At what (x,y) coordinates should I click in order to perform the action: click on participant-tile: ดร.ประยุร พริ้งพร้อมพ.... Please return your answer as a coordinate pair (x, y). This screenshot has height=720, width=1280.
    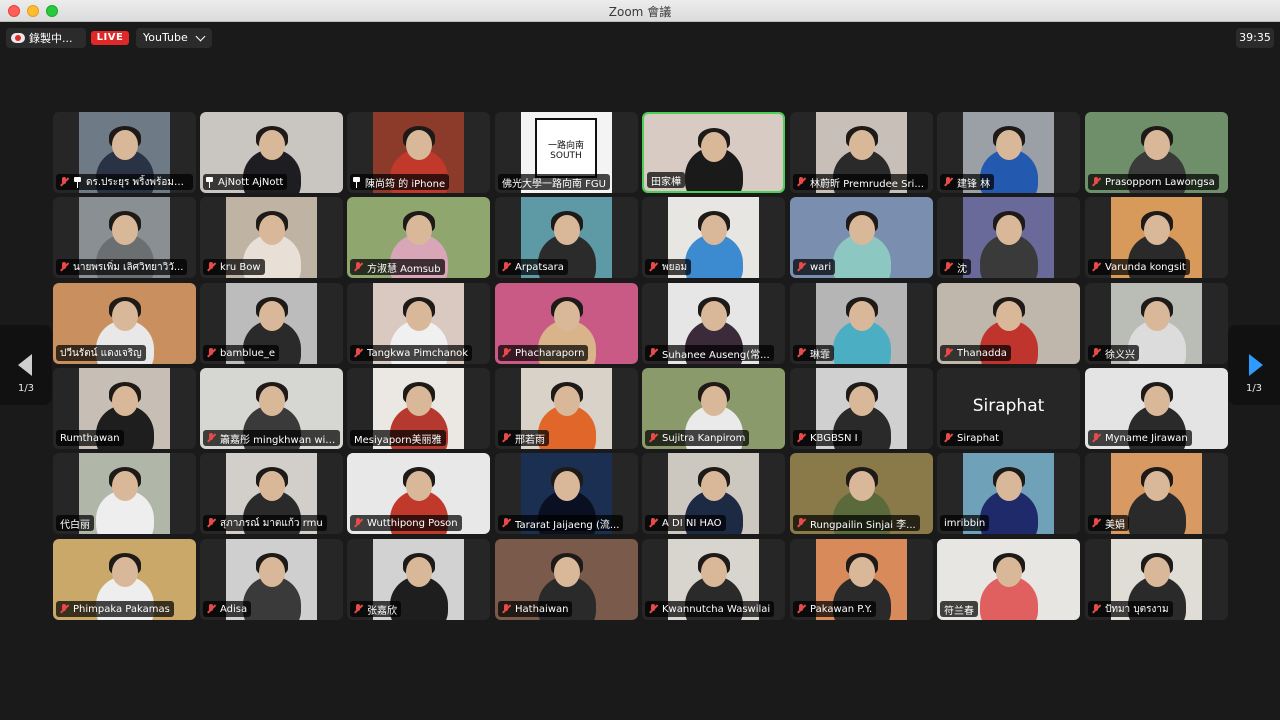
    Looking at the image, I should click on (124, 152).